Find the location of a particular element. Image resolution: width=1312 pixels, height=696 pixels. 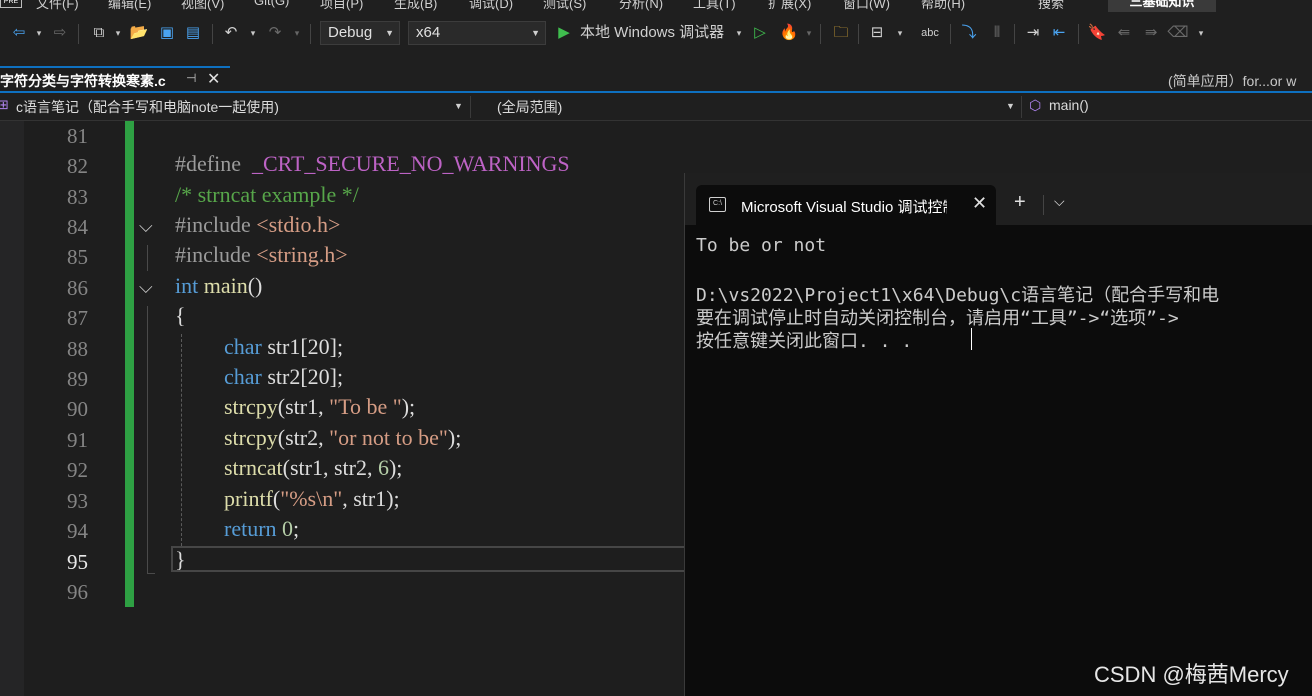

menu-file: 文件(F) is located at coordinates (57, 6).